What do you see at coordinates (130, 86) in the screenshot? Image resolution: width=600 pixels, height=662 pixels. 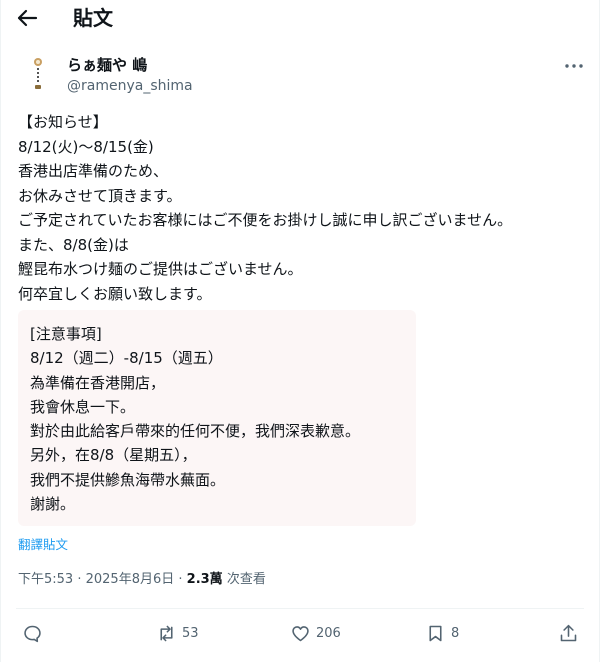 I see `author-handle: @ramenya_shima` at bounding box center [130, 86].